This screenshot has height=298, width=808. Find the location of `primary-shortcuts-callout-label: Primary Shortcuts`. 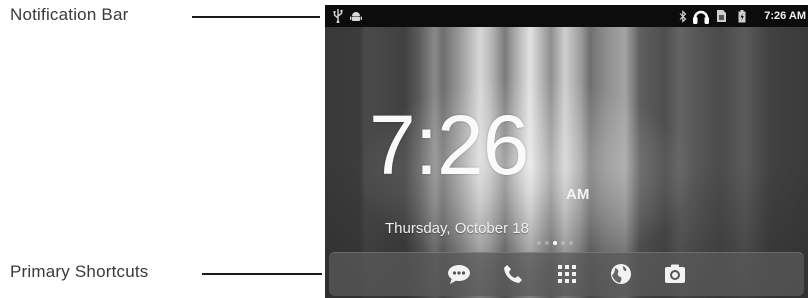

primary-shortcuts-callout-label: Primary Shortcuts is located at coordinates (79, 271).